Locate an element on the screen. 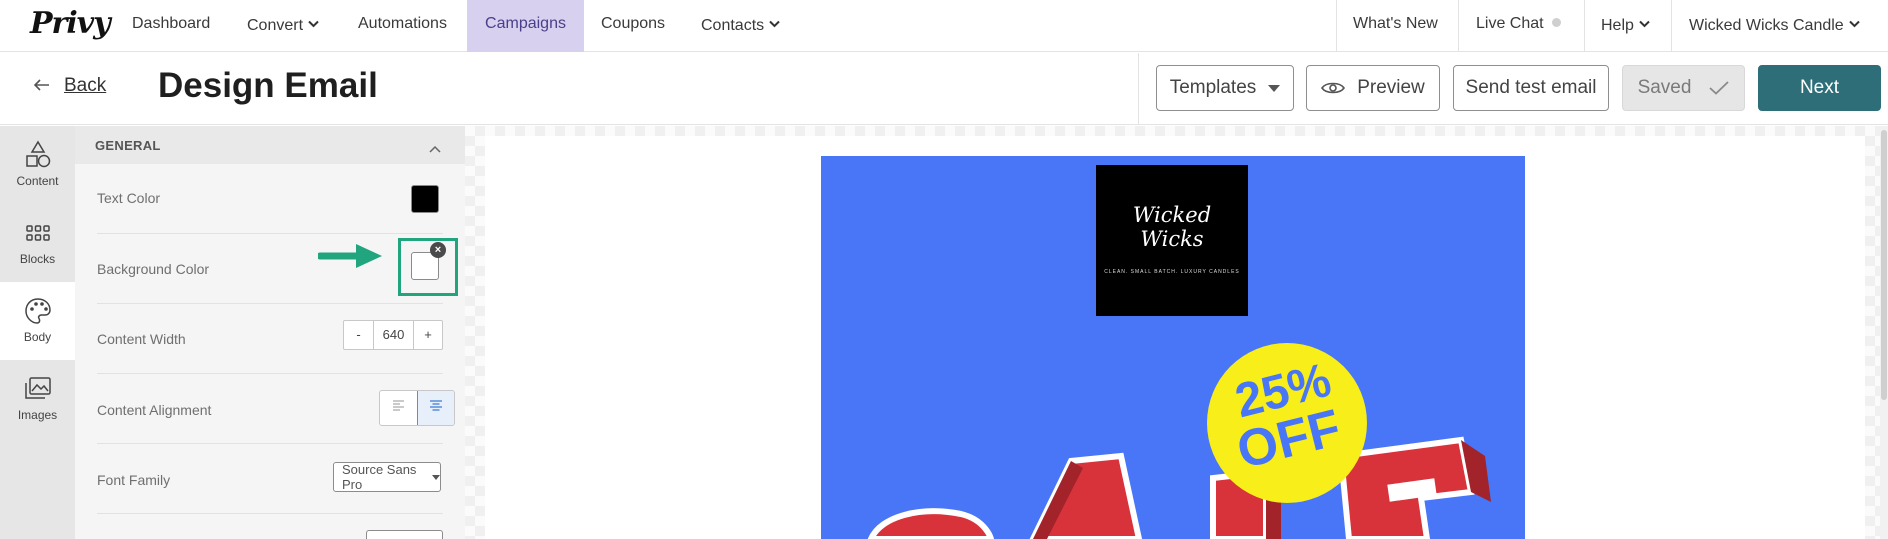  preview-label: Preview is located at coordinates (1391, 87).